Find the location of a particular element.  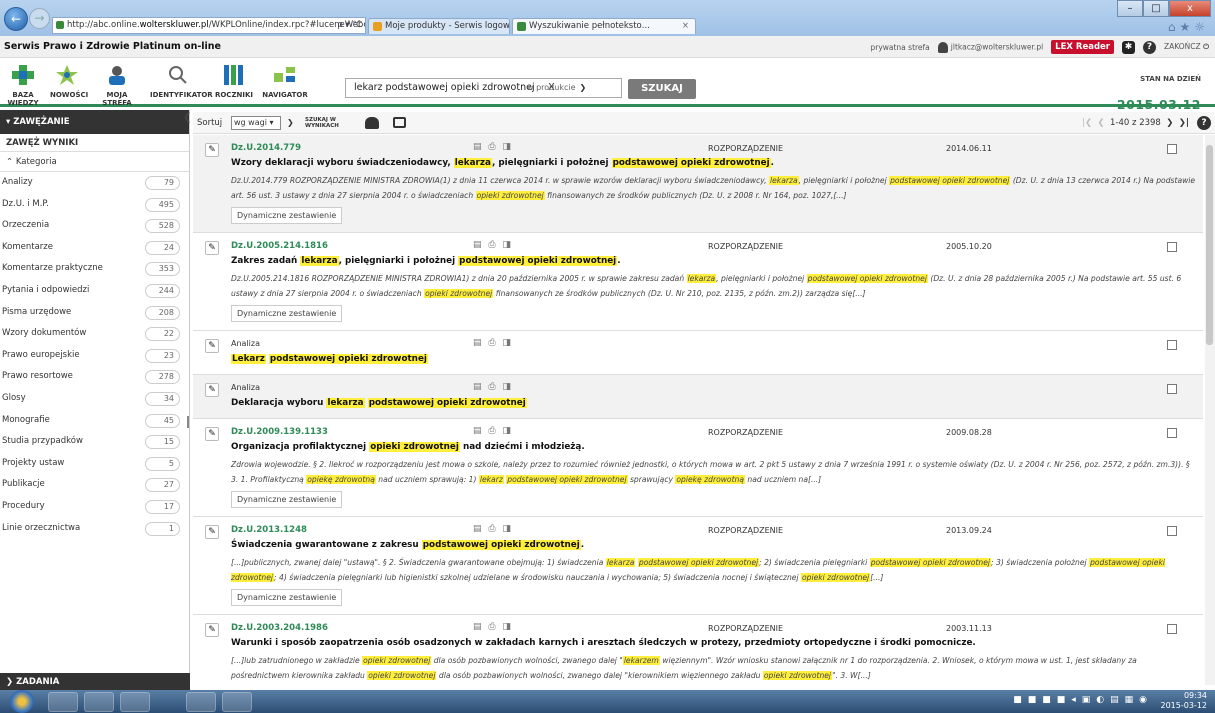

category-item: Wzory dokumentów 22 is located at coordinates (94, 334).